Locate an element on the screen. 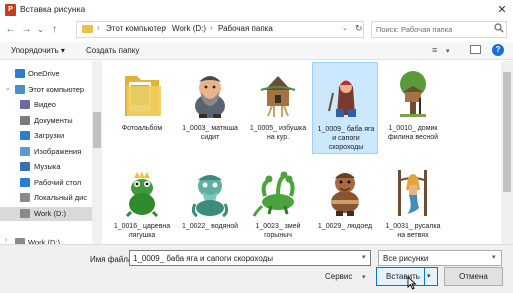 Image resolution: width=513 pixels, height=293 pixels. file-item-label: 1_0016_ царевна лягушка is located at coordinates (142, 231).